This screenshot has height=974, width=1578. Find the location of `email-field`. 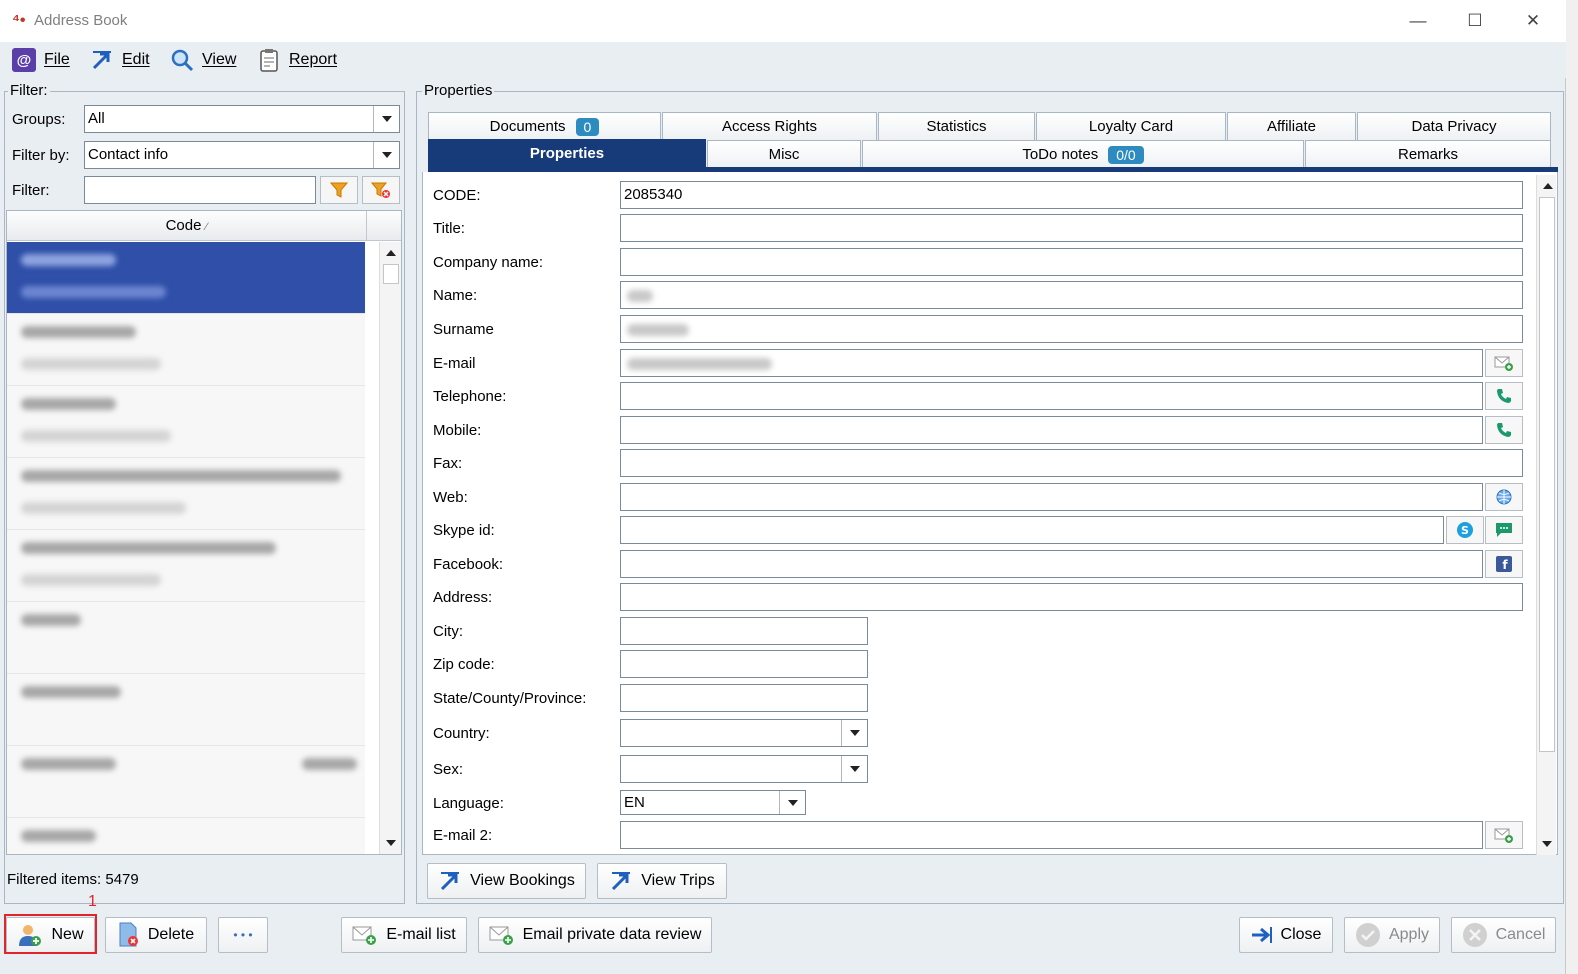

email-field is located at coordinates (1051, 363).